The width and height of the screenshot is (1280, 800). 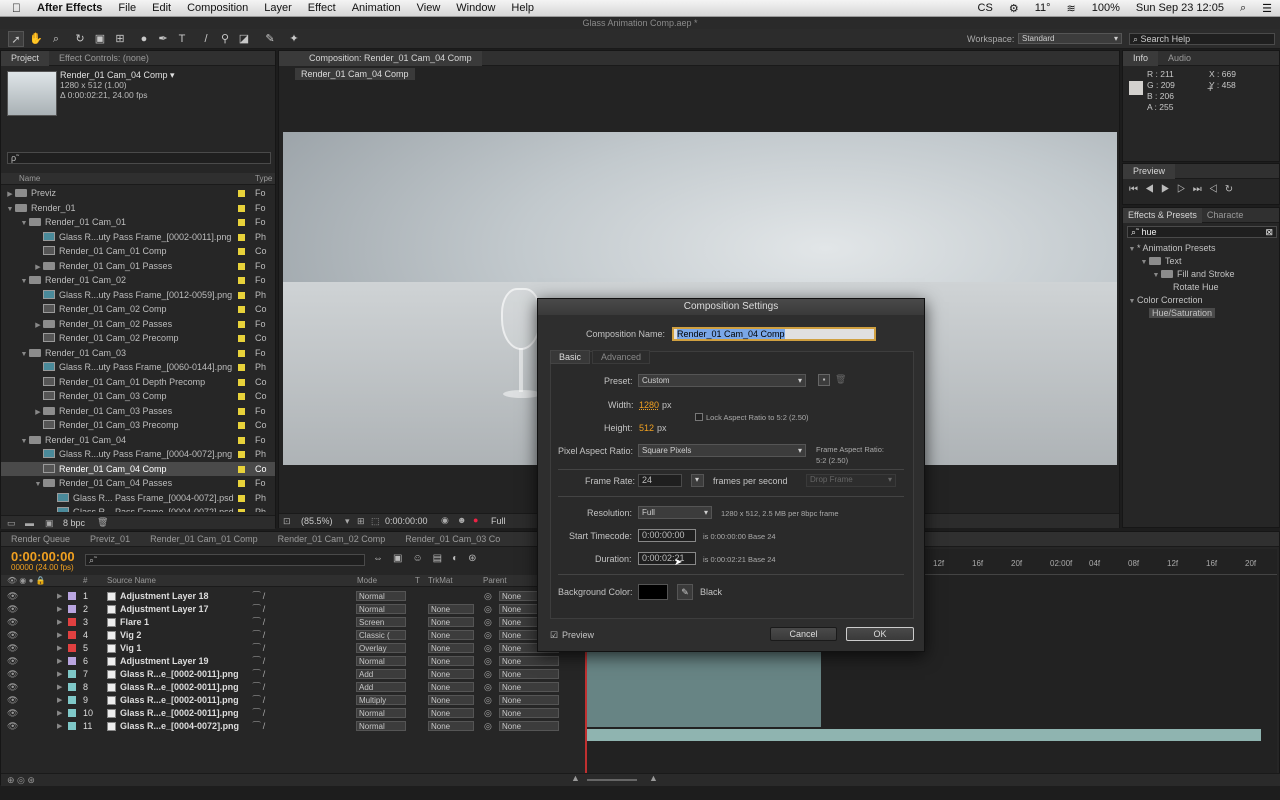 I want to click on tab-project: Project, so click(x=25, y=58).